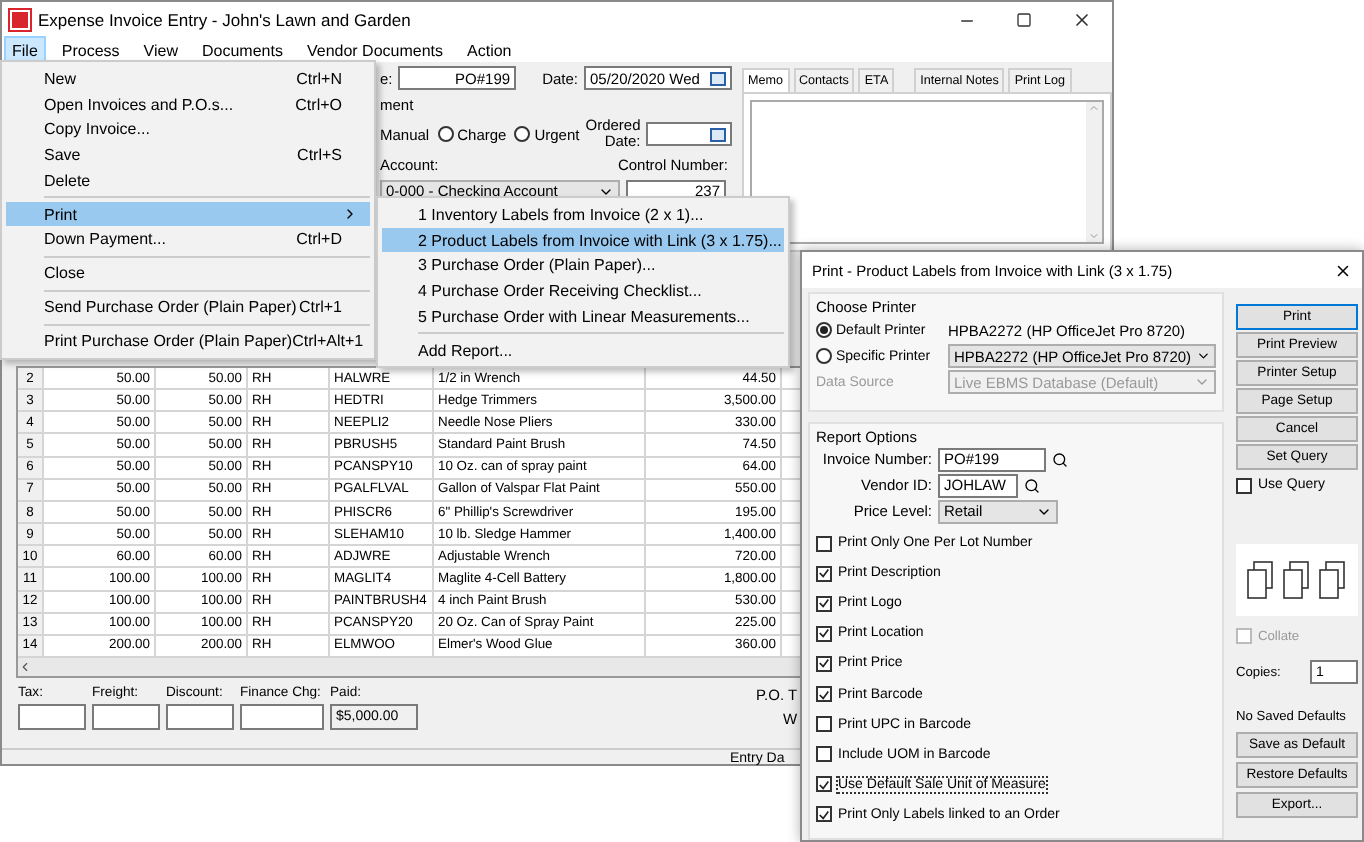 The image size is (1364, 842). Describe the element at coordinates (375, 50) in the screenshot. I see `menu: Vendor Documents` at that location.